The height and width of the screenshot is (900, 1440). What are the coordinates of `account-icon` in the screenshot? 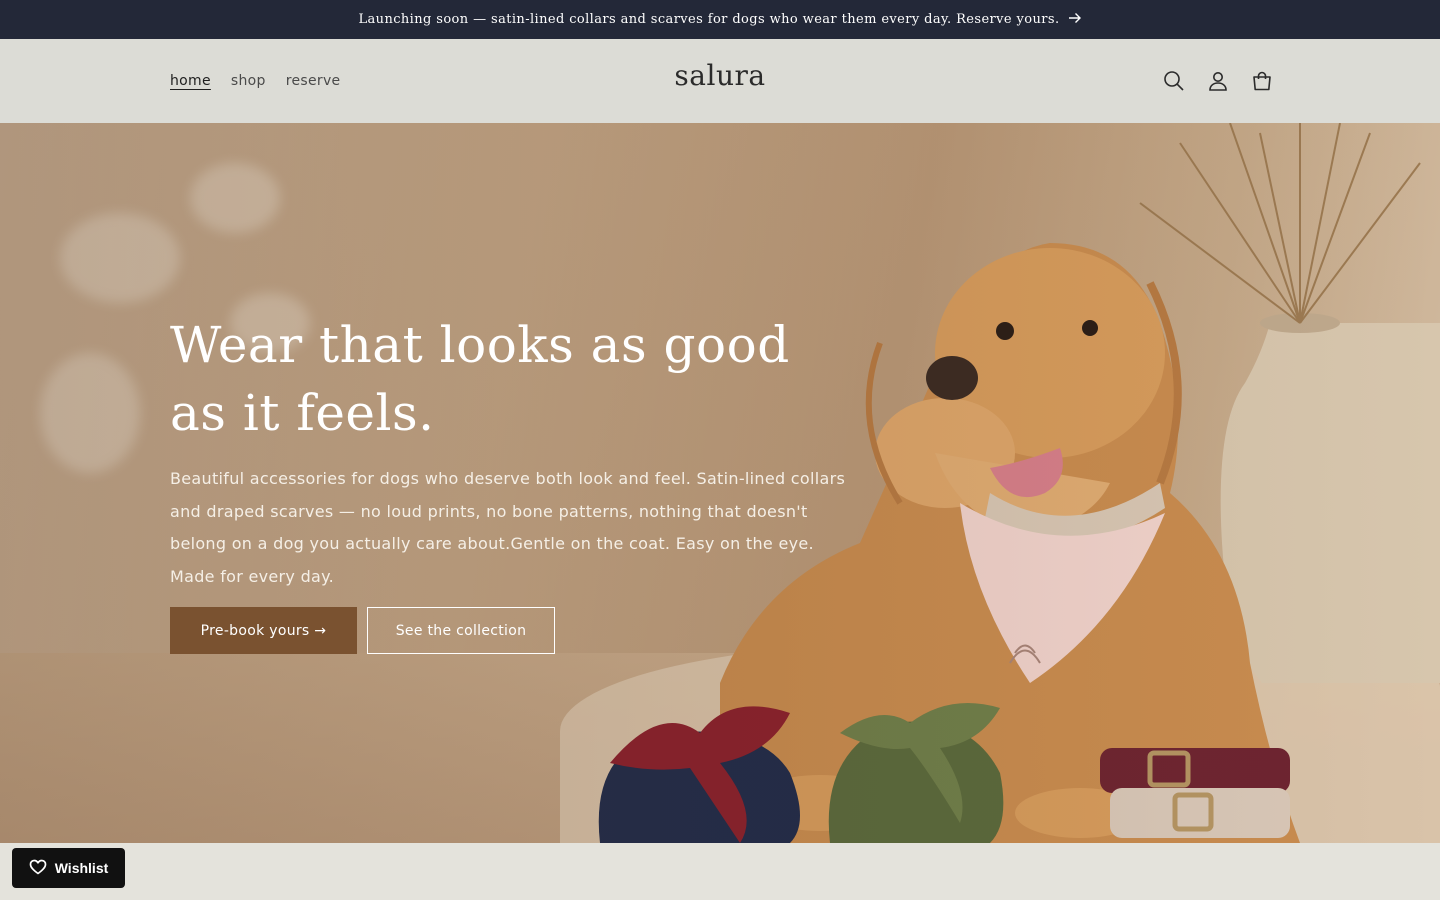 It's located at (1218, 81).